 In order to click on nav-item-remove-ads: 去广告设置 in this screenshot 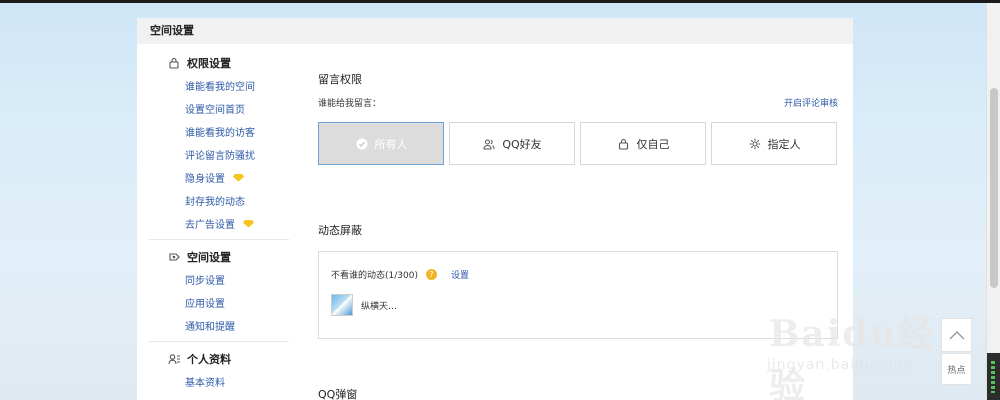, I will do `click(219, 223)`.